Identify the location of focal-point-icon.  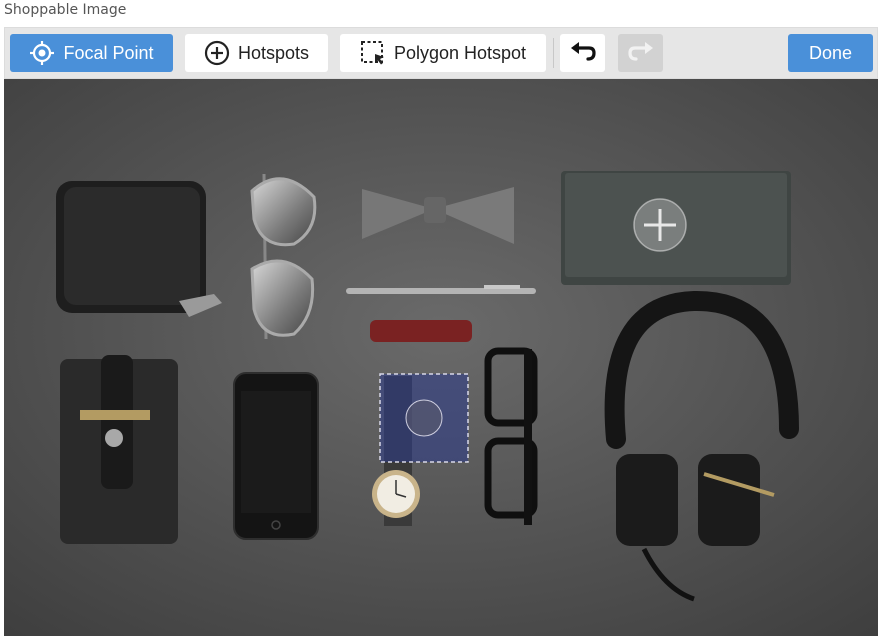
(42, 53).